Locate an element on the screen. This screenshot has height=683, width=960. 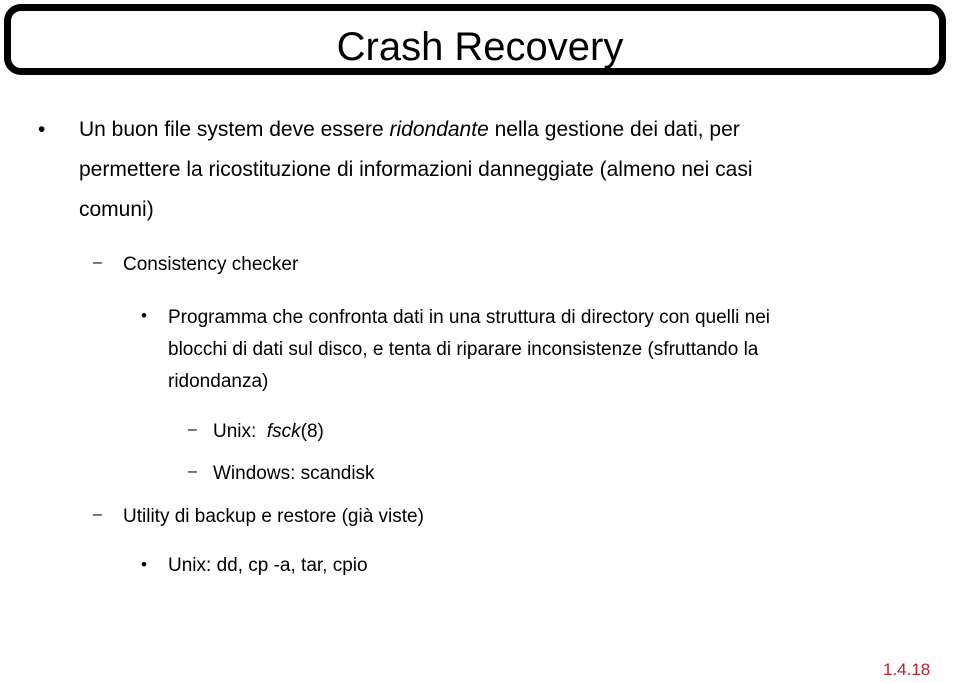
emphasis-fsck: fsck is located at coordinates (283, 431).